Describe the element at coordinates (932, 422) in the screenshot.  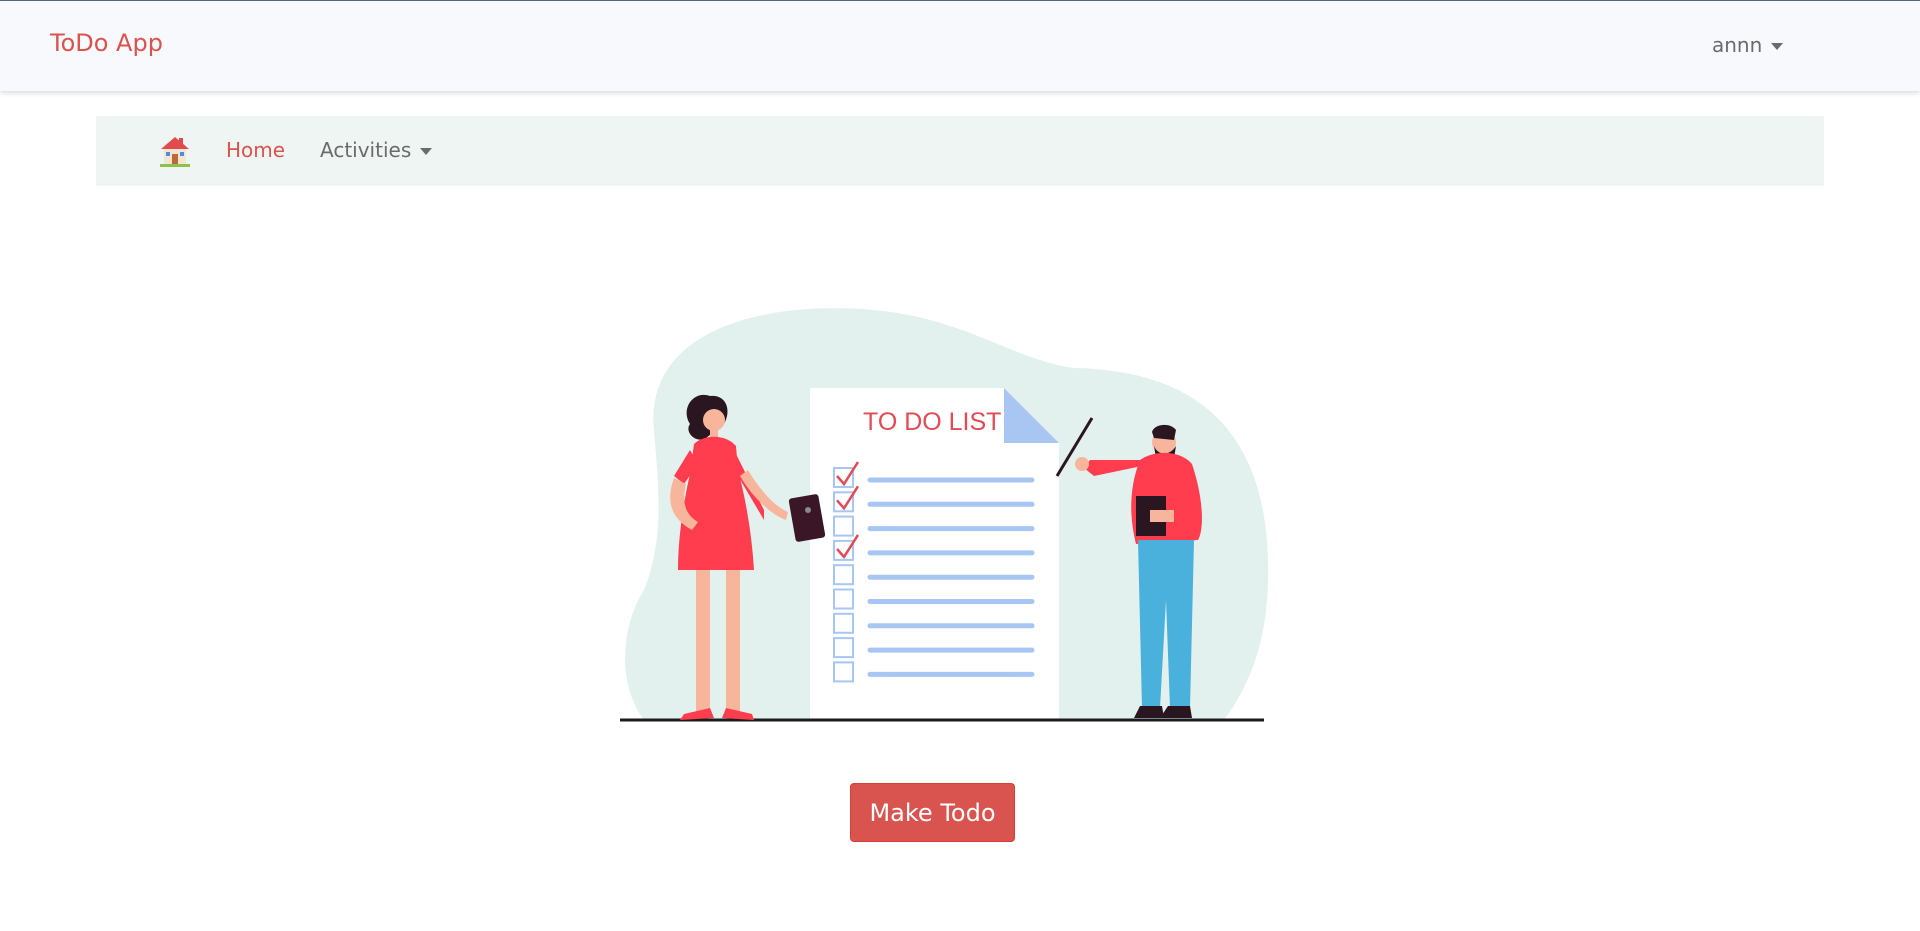
I see `todo-list-title: TO DO LIST` at that location.